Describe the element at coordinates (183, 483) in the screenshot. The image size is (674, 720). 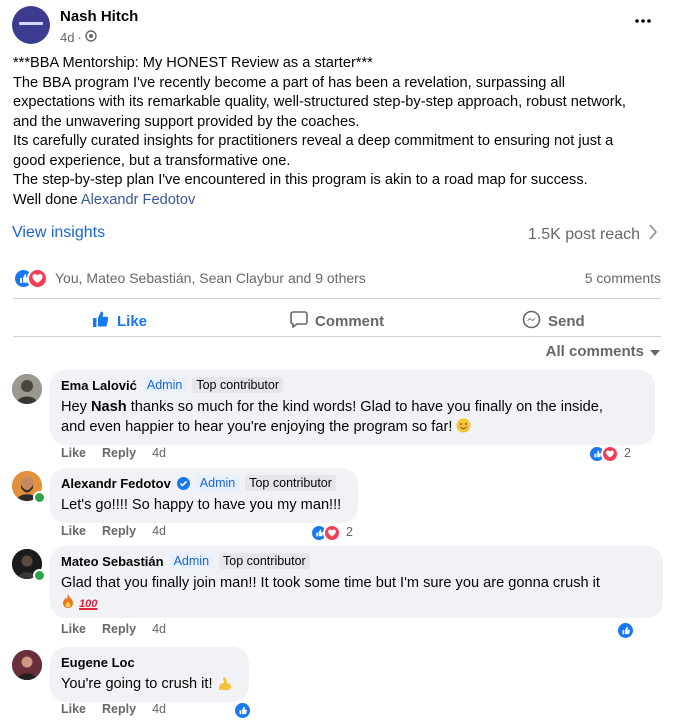
I see `verified-badge-icon` at that location.